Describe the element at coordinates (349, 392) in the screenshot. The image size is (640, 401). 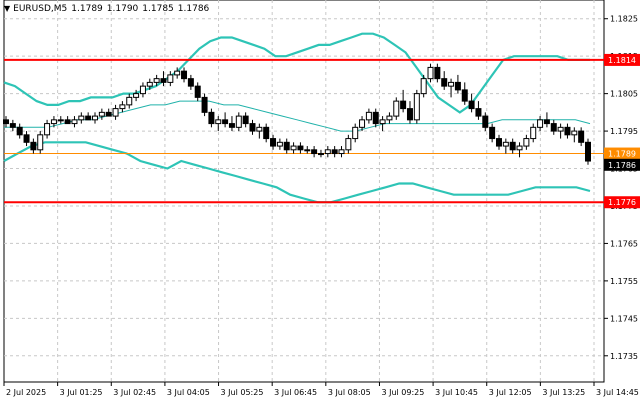
I see `x-tick-label: 3 Jul 08:05` at that location.